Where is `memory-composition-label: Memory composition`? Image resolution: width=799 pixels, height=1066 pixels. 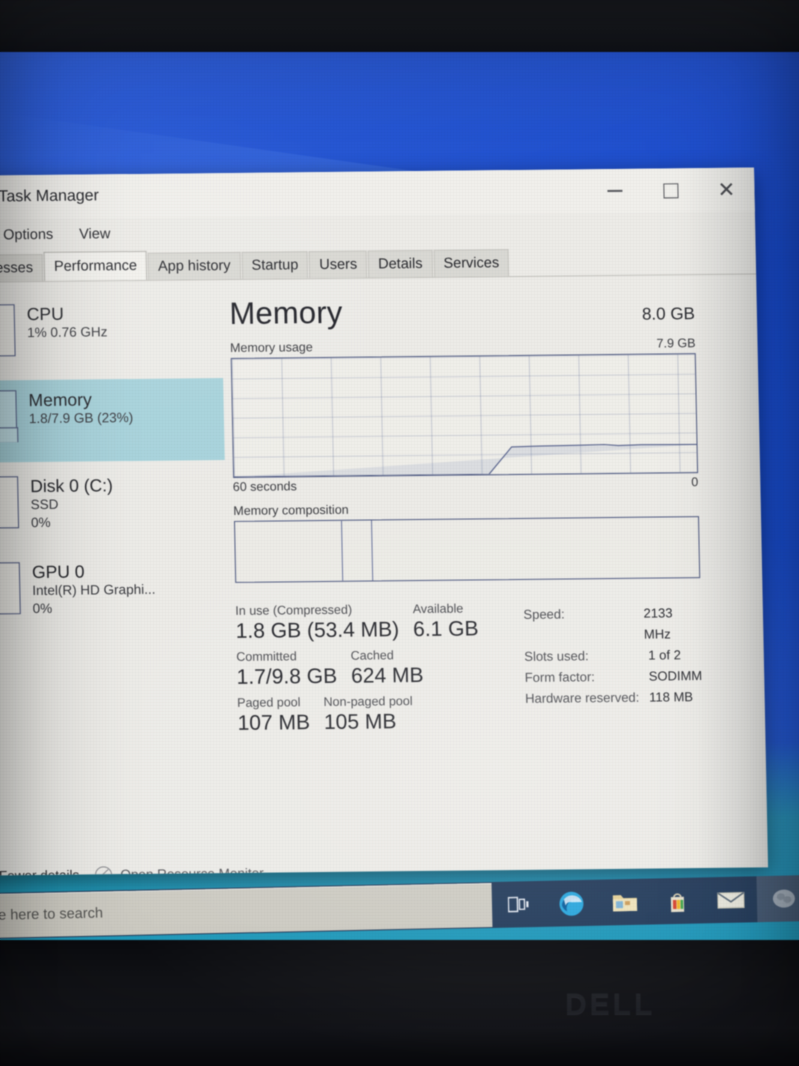
memory-composition-label: Memory composition is located at coordinates (291, 510).